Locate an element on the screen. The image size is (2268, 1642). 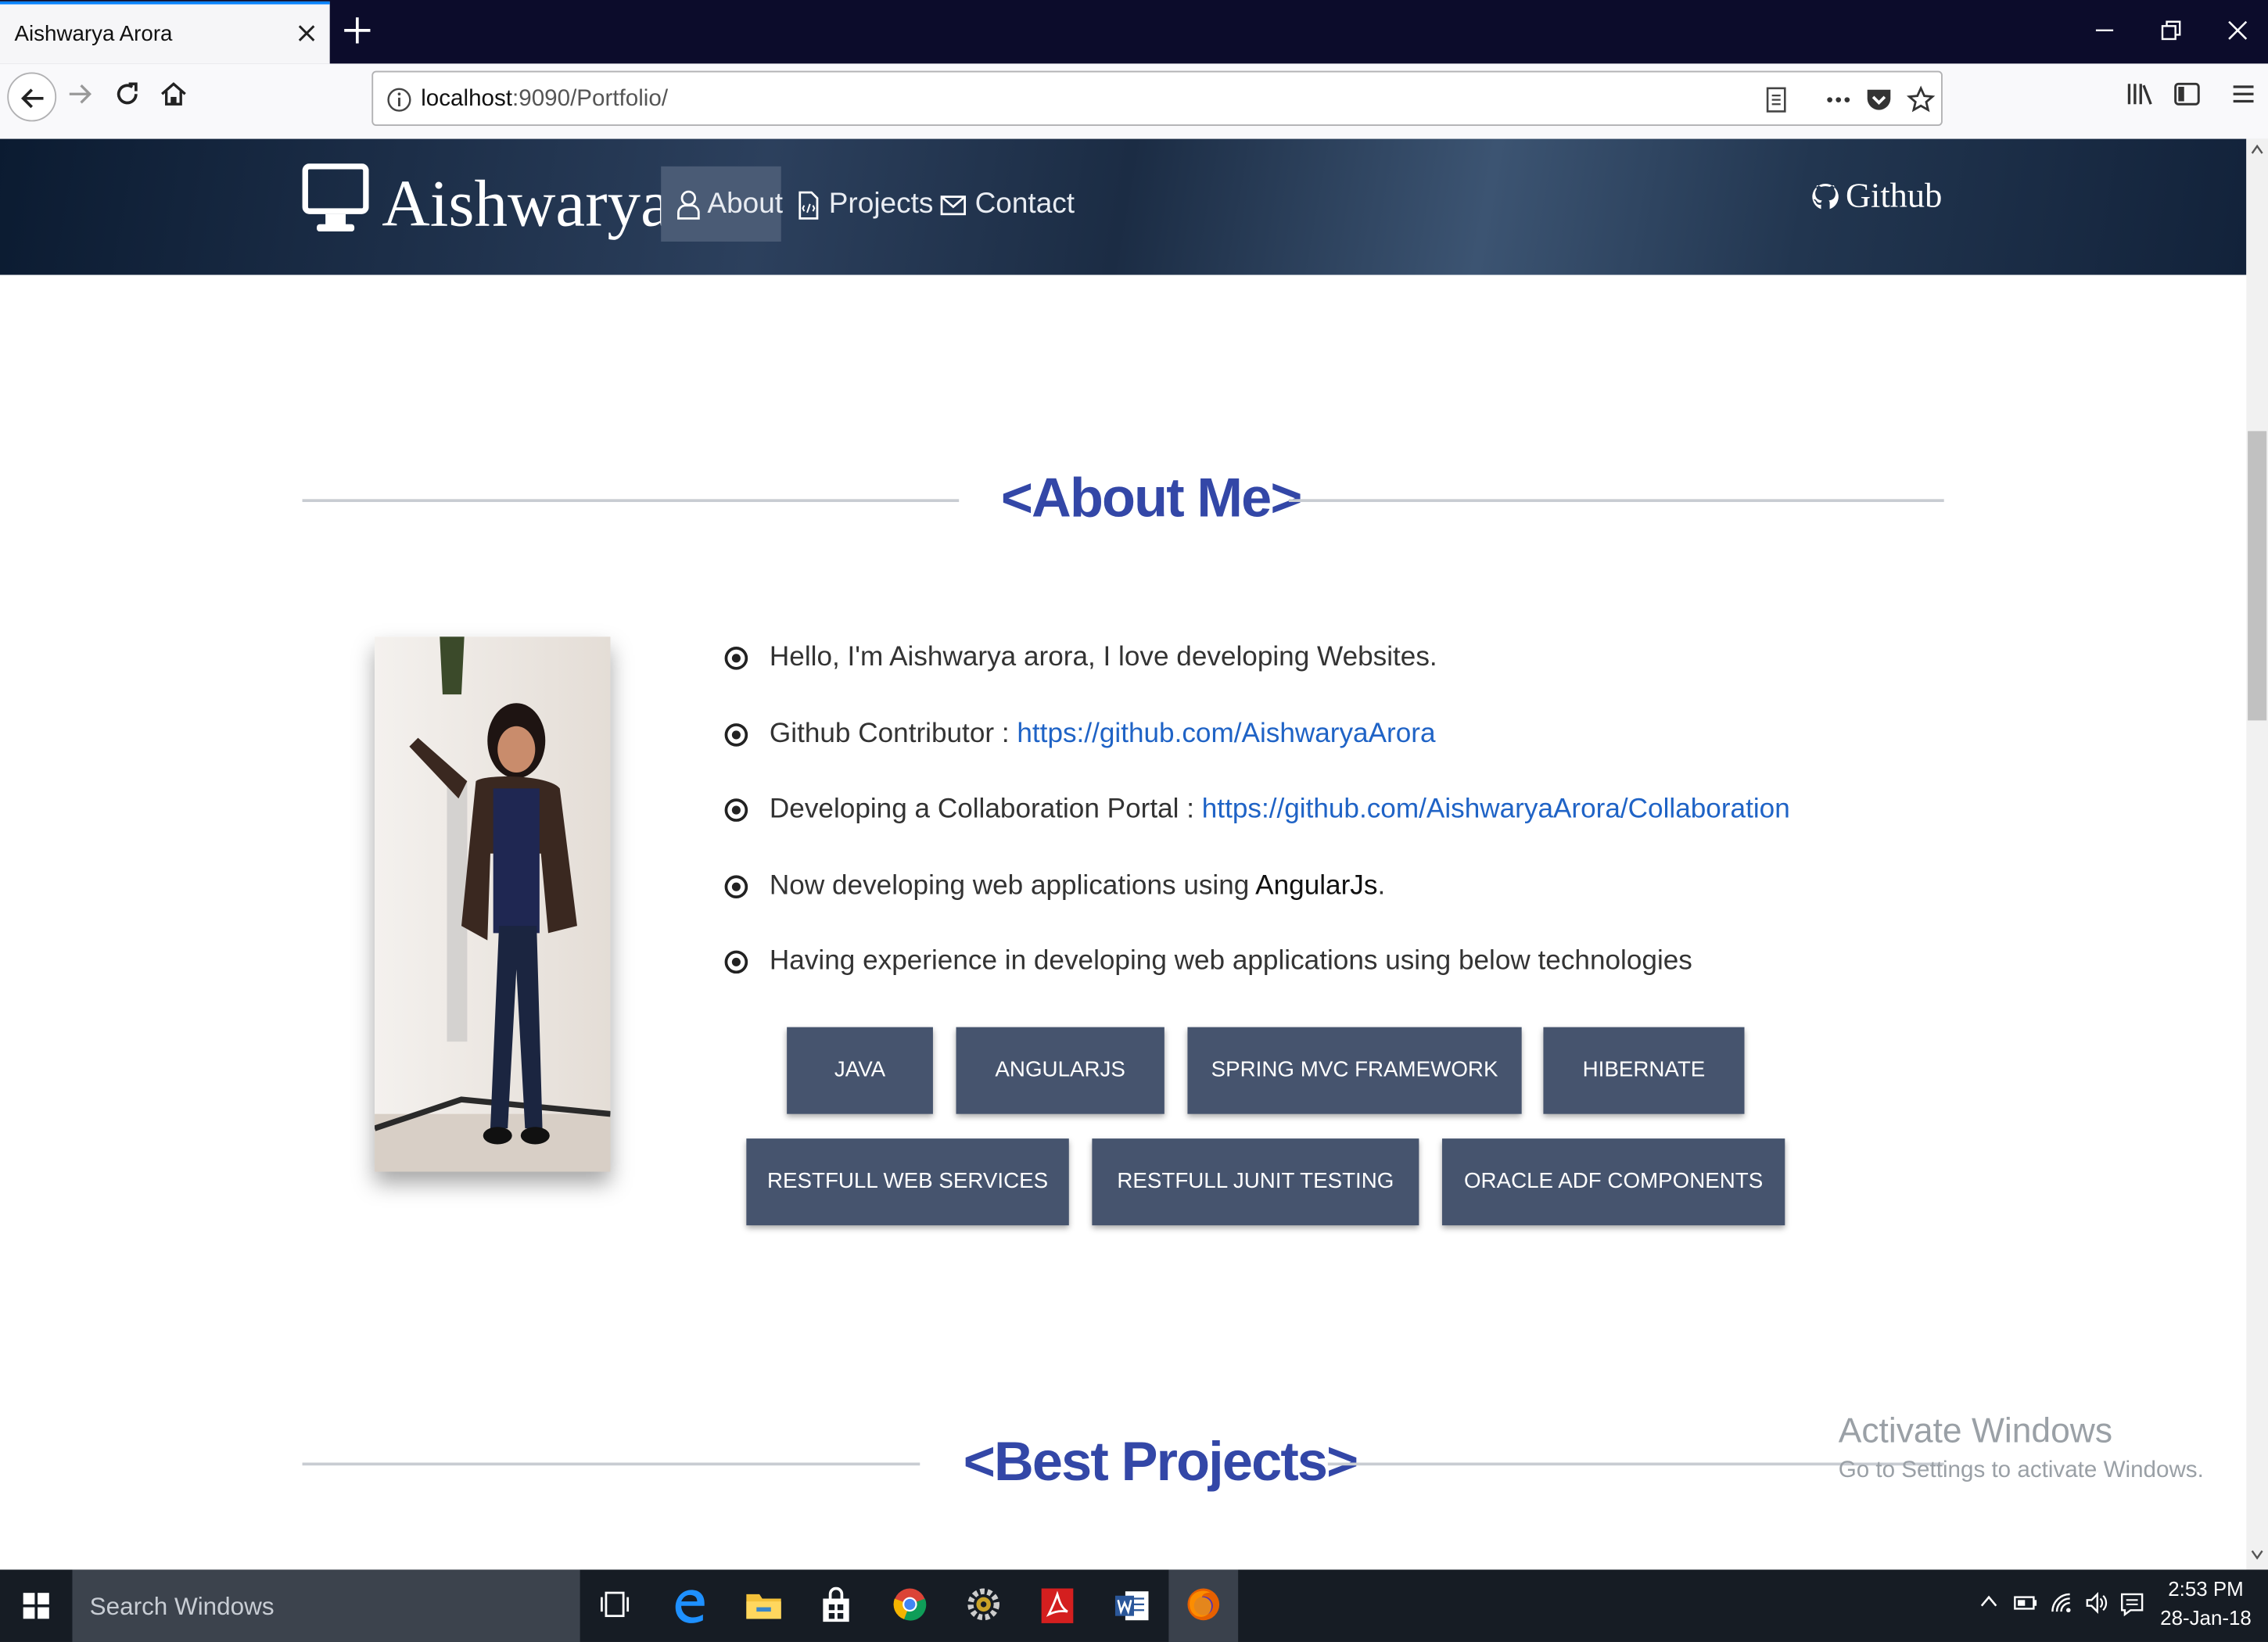
taskbar-chrome is located at coordinates (910, 1606).